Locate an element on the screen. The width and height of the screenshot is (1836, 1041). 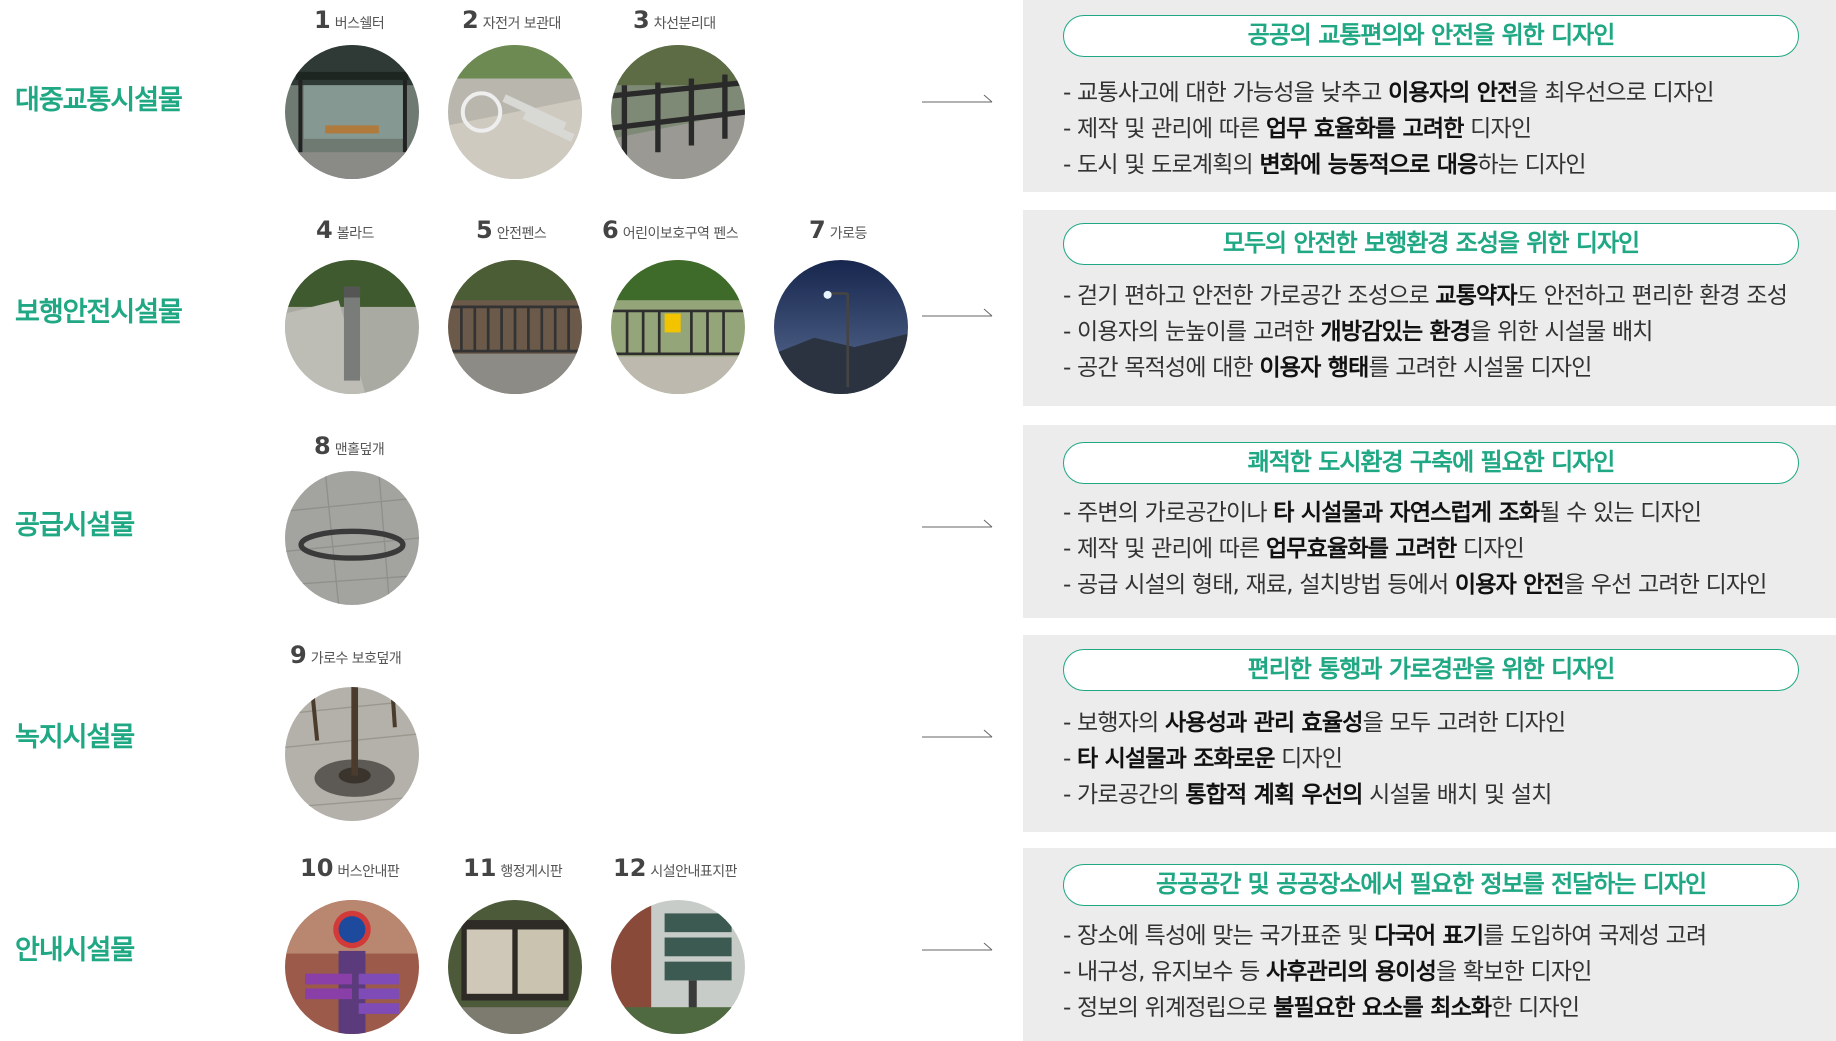
bollard-photo is located at coordinates (352, 327).